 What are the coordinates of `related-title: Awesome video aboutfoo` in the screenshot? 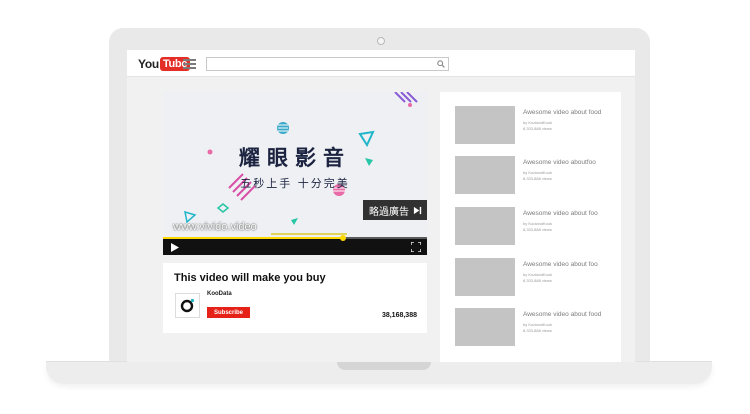 It's located at (559, 162).